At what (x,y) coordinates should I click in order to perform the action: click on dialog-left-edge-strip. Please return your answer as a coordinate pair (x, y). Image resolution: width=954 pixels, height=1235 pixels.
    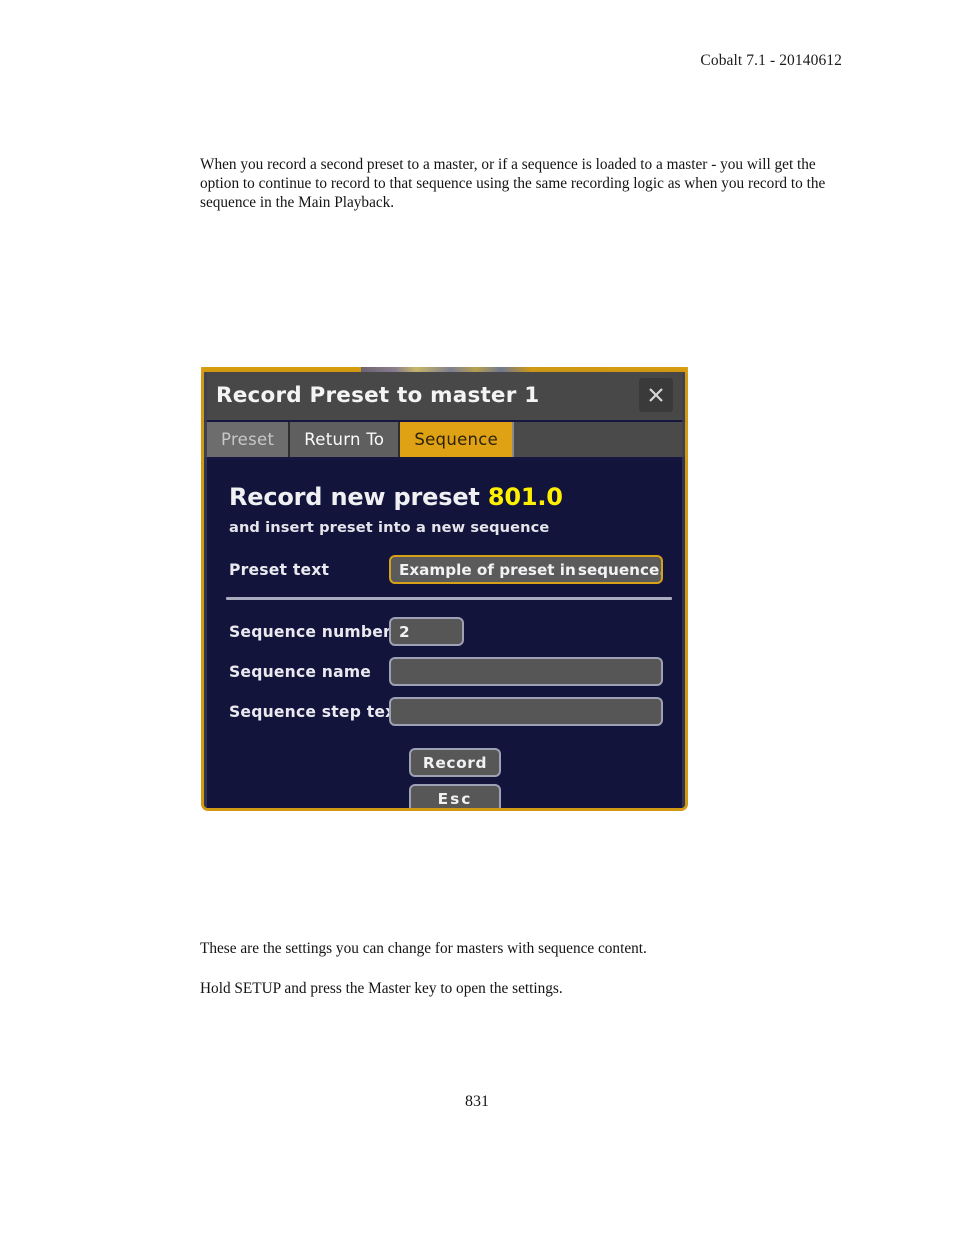
    Looking at the image, I should click on (205, 589).